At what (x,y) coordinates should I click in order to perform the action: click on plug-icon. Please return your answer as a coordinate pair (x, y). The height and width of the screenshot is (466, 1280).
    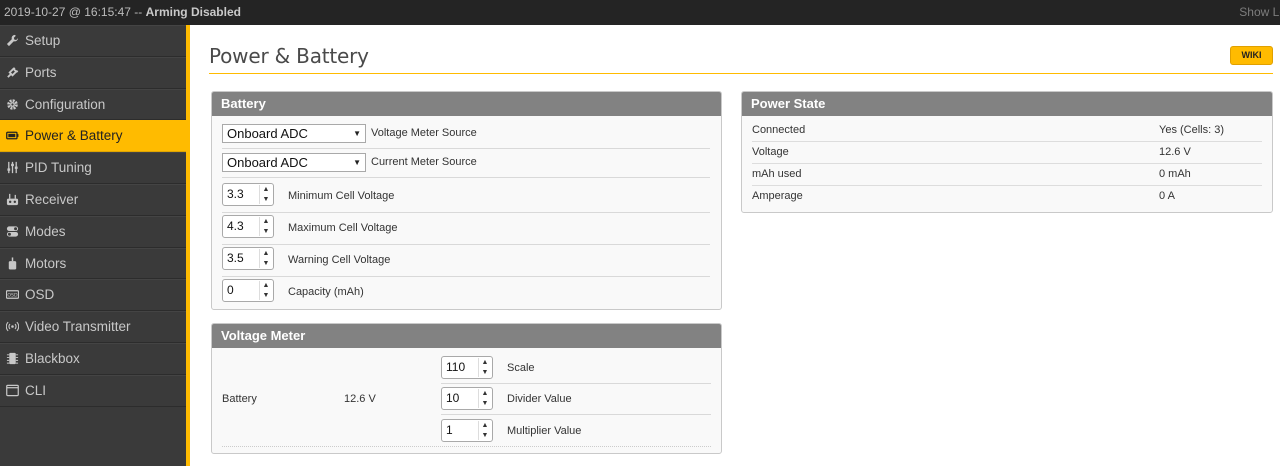
    Looking at the image, I should click on (13, 72).